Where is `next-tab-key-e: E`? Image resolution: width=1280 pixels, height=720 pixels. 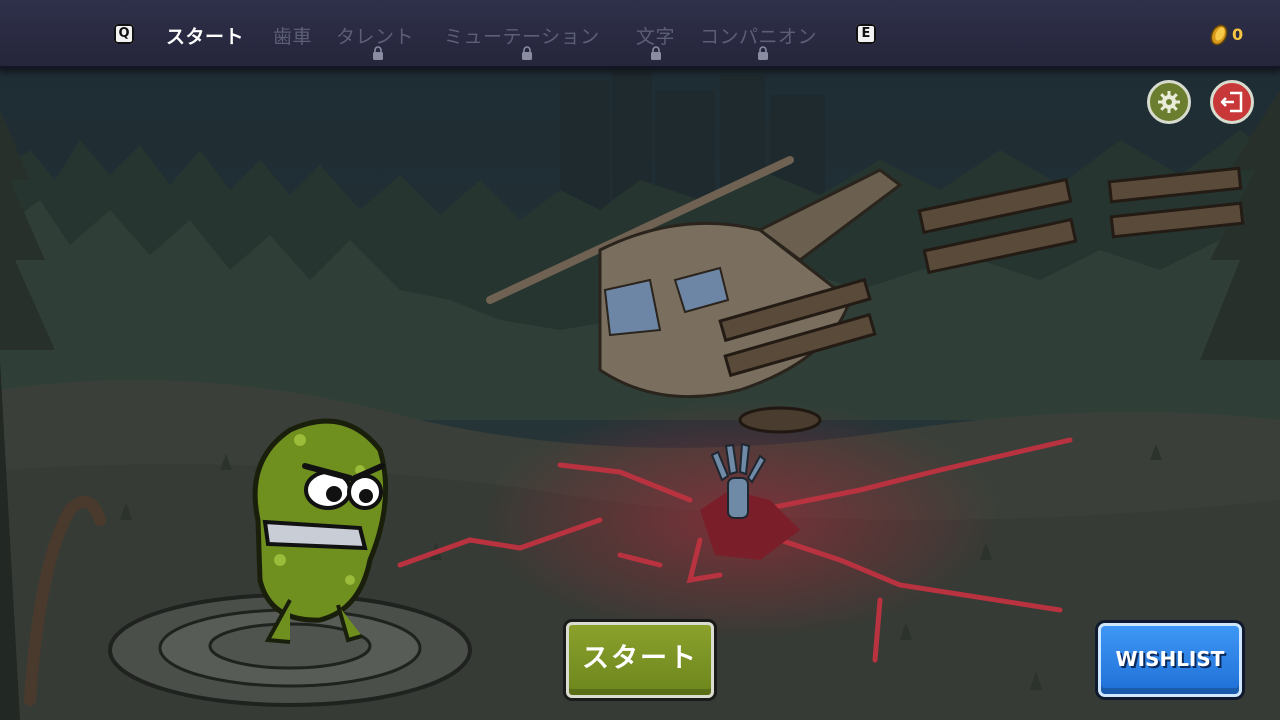
next-tab-key-e: E is located at coordinates (866, 34).